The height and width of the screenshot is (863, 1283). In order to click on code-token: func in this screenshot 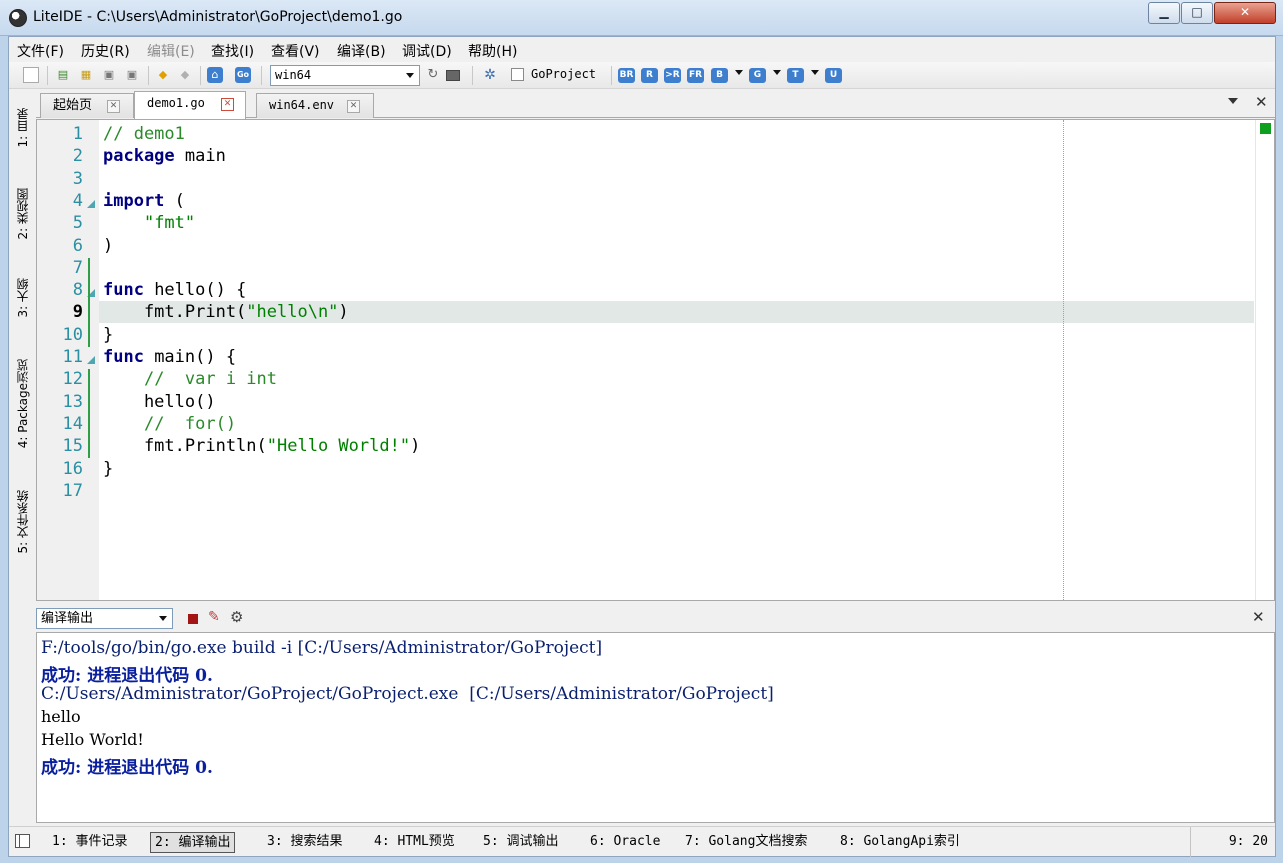, I will do `click(123, 357)`.